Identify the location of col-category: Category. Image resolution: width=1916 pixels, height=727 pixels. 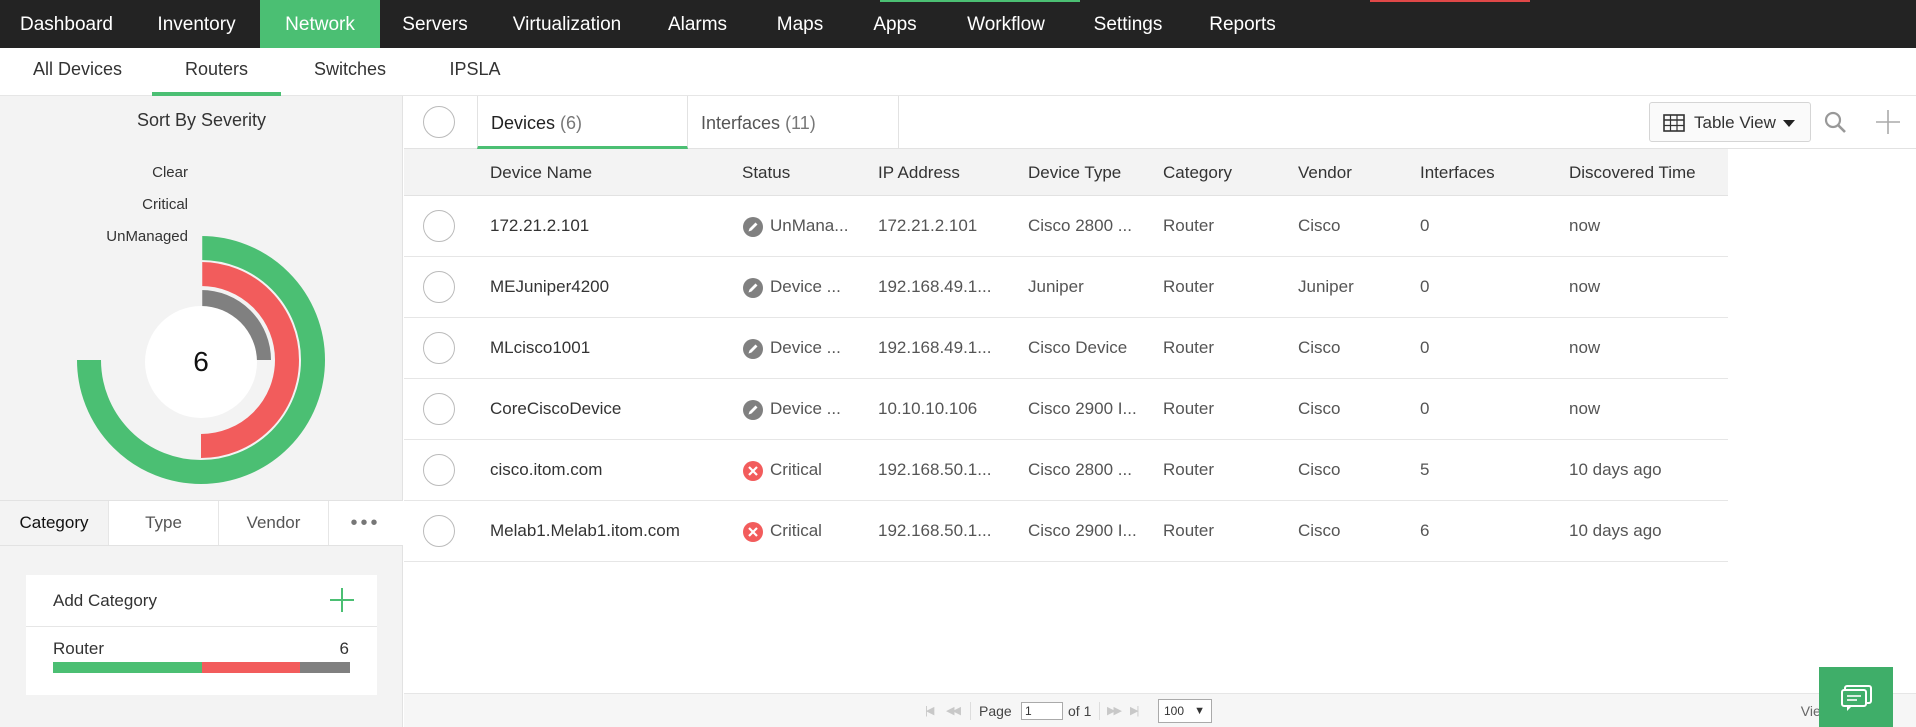
(1197, 173).